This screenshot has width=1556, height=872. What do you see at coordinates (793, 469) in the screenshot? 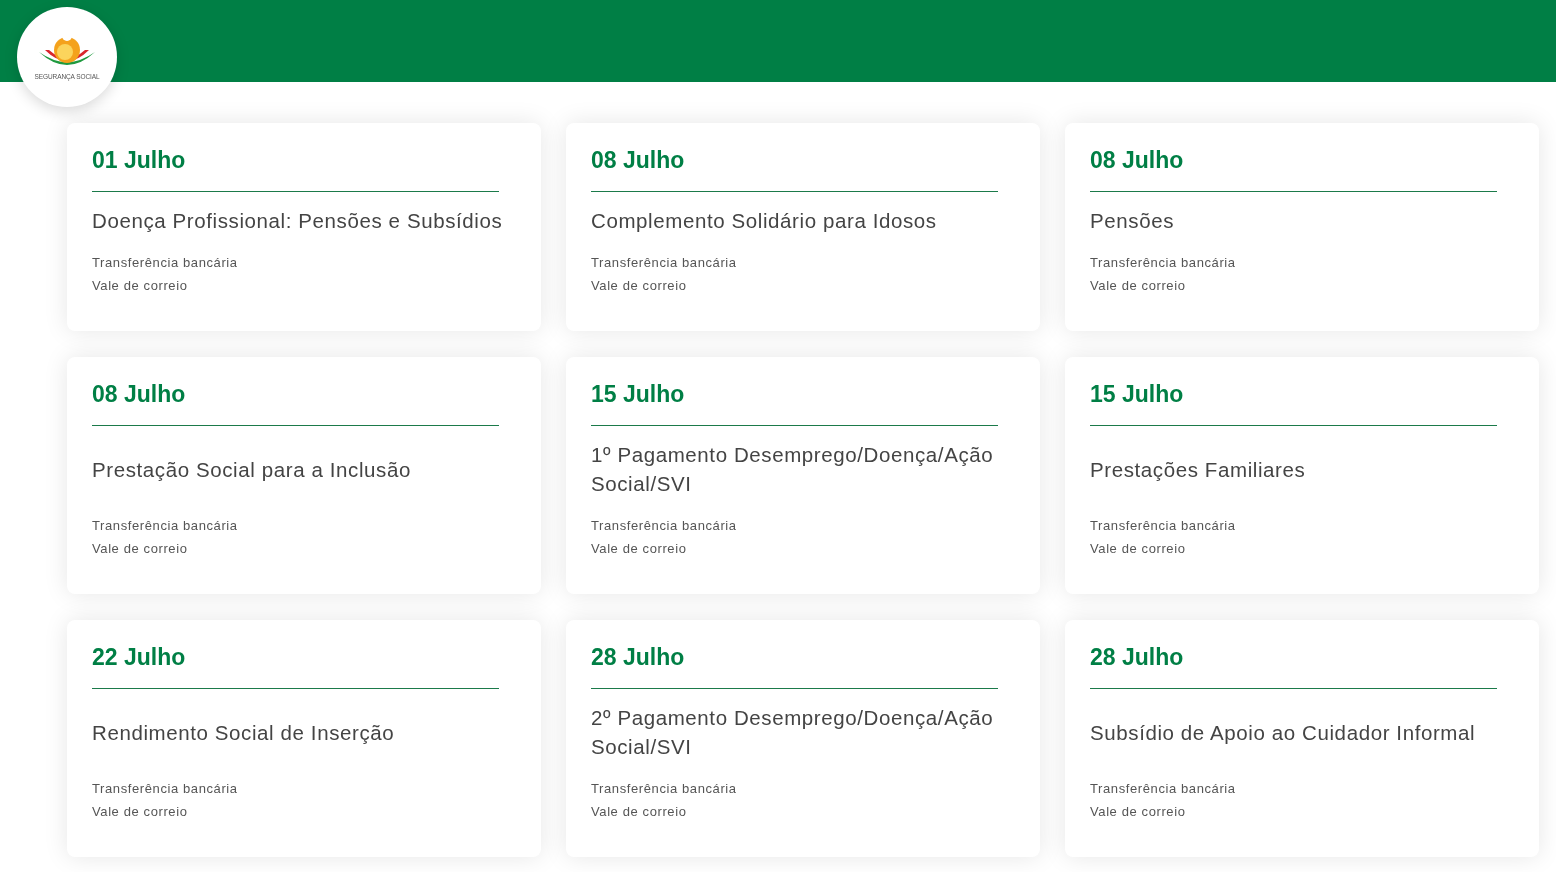
I see `benefit-title: 1º Pagamento Desemprego/Doença/Ação Social/SVI` at bounding box center [793, 469].